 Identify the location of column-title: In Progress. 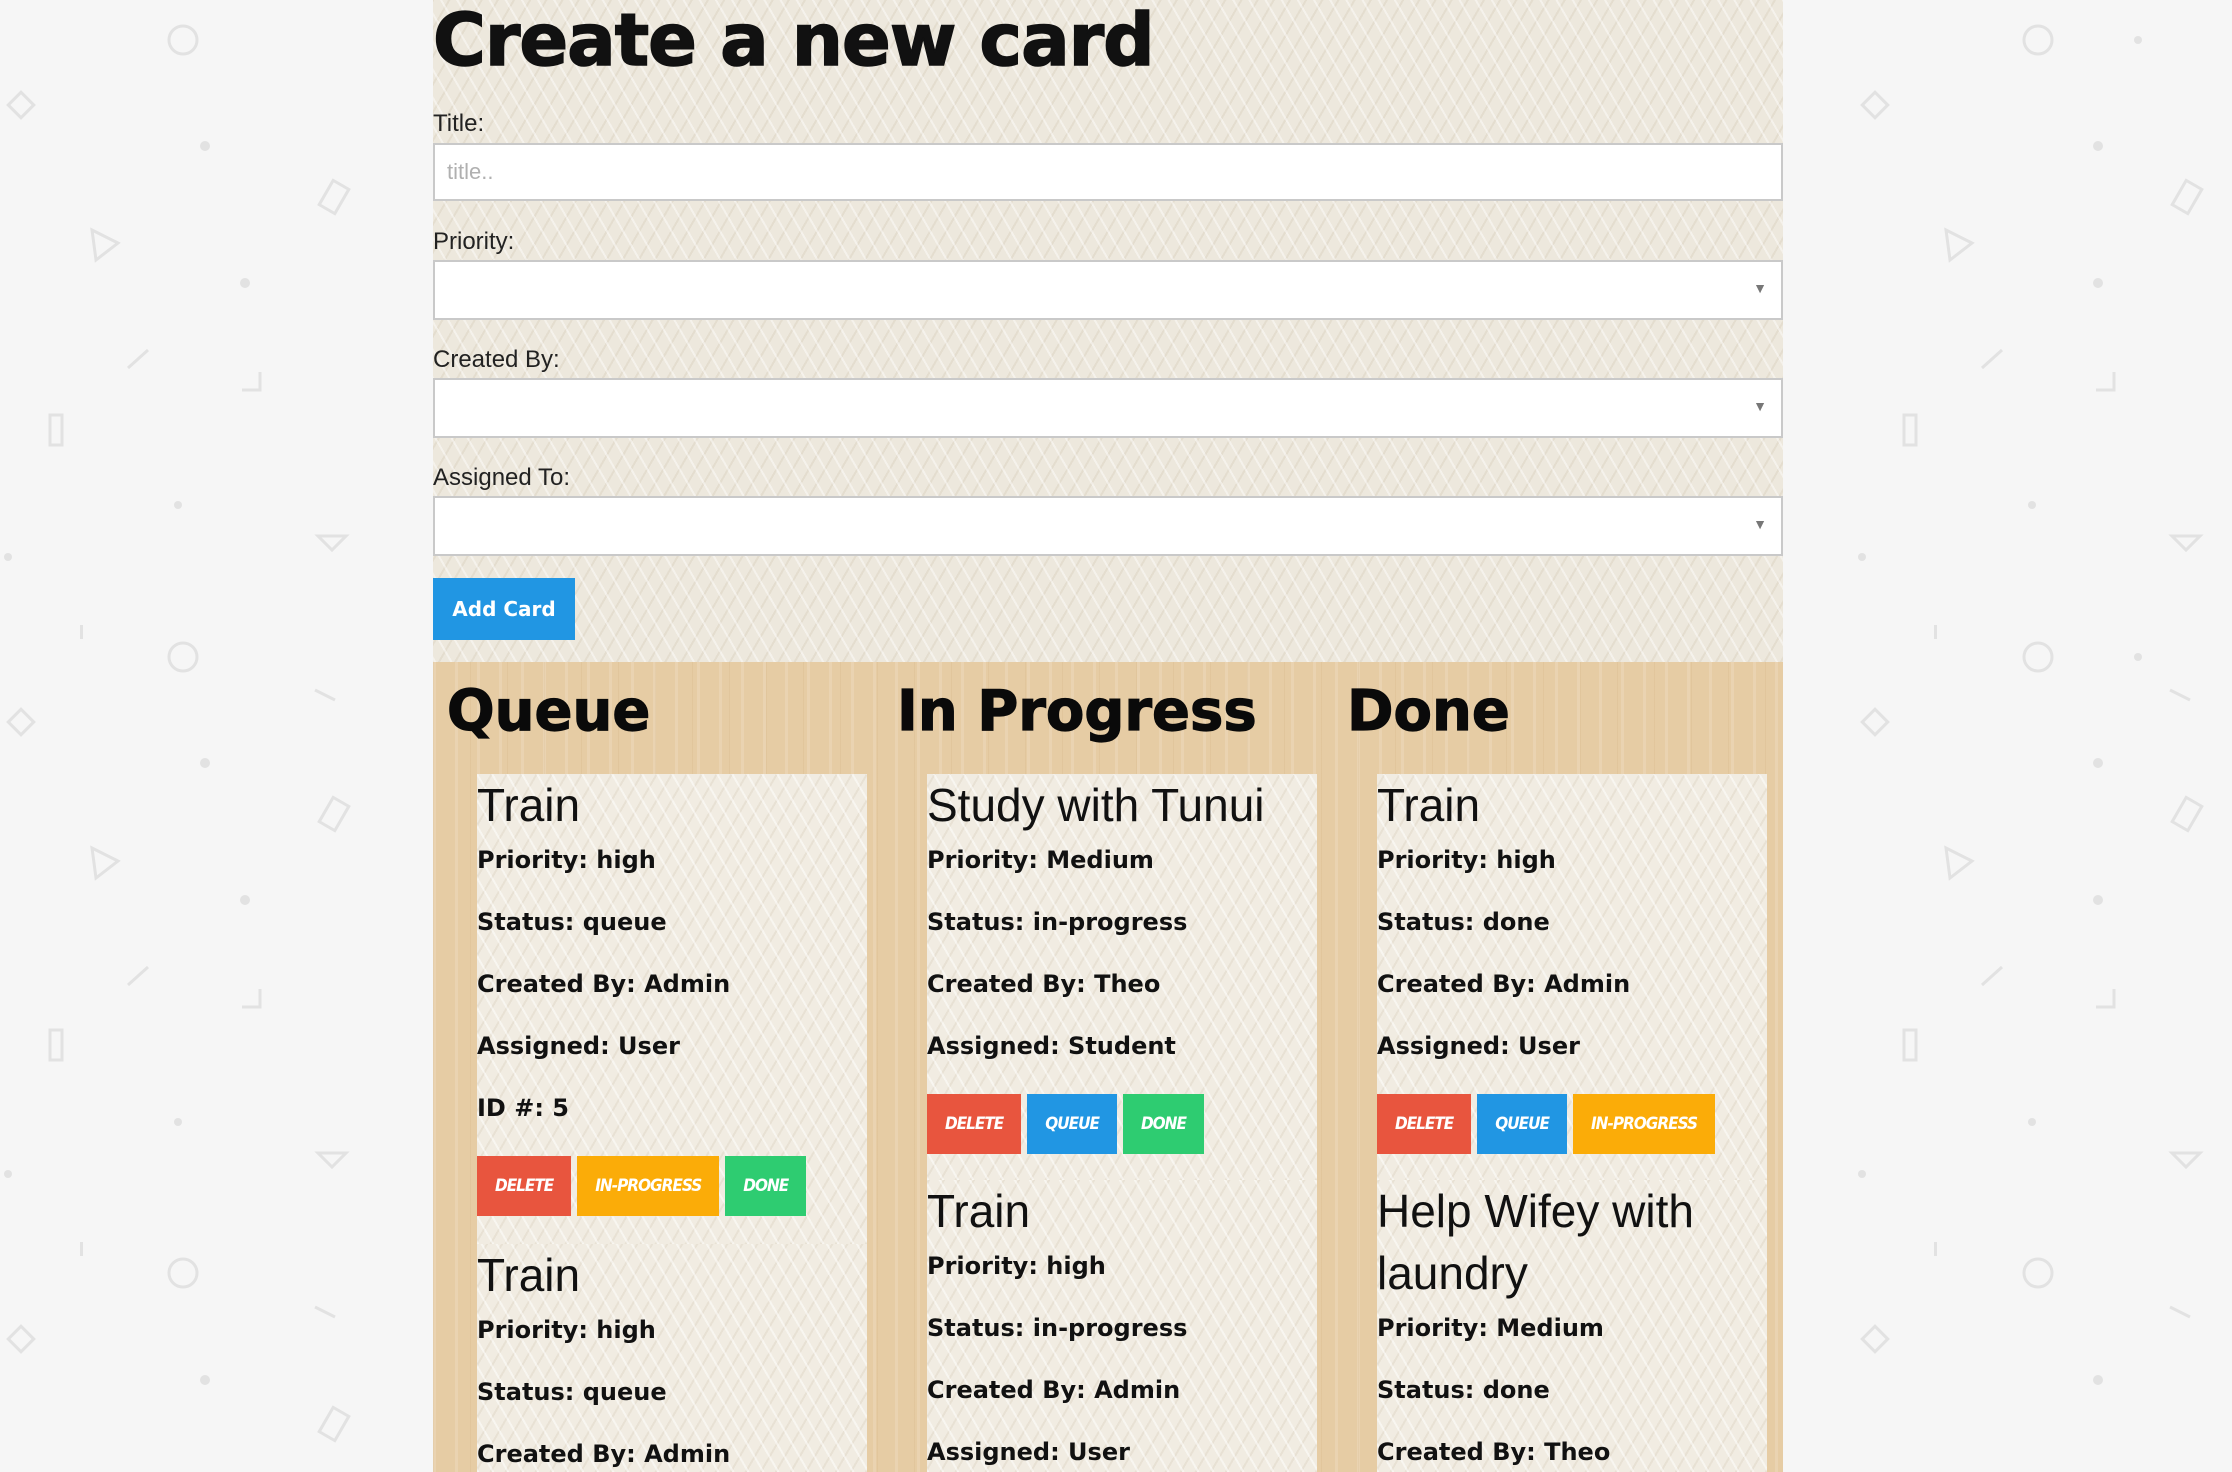
(1076, 711).